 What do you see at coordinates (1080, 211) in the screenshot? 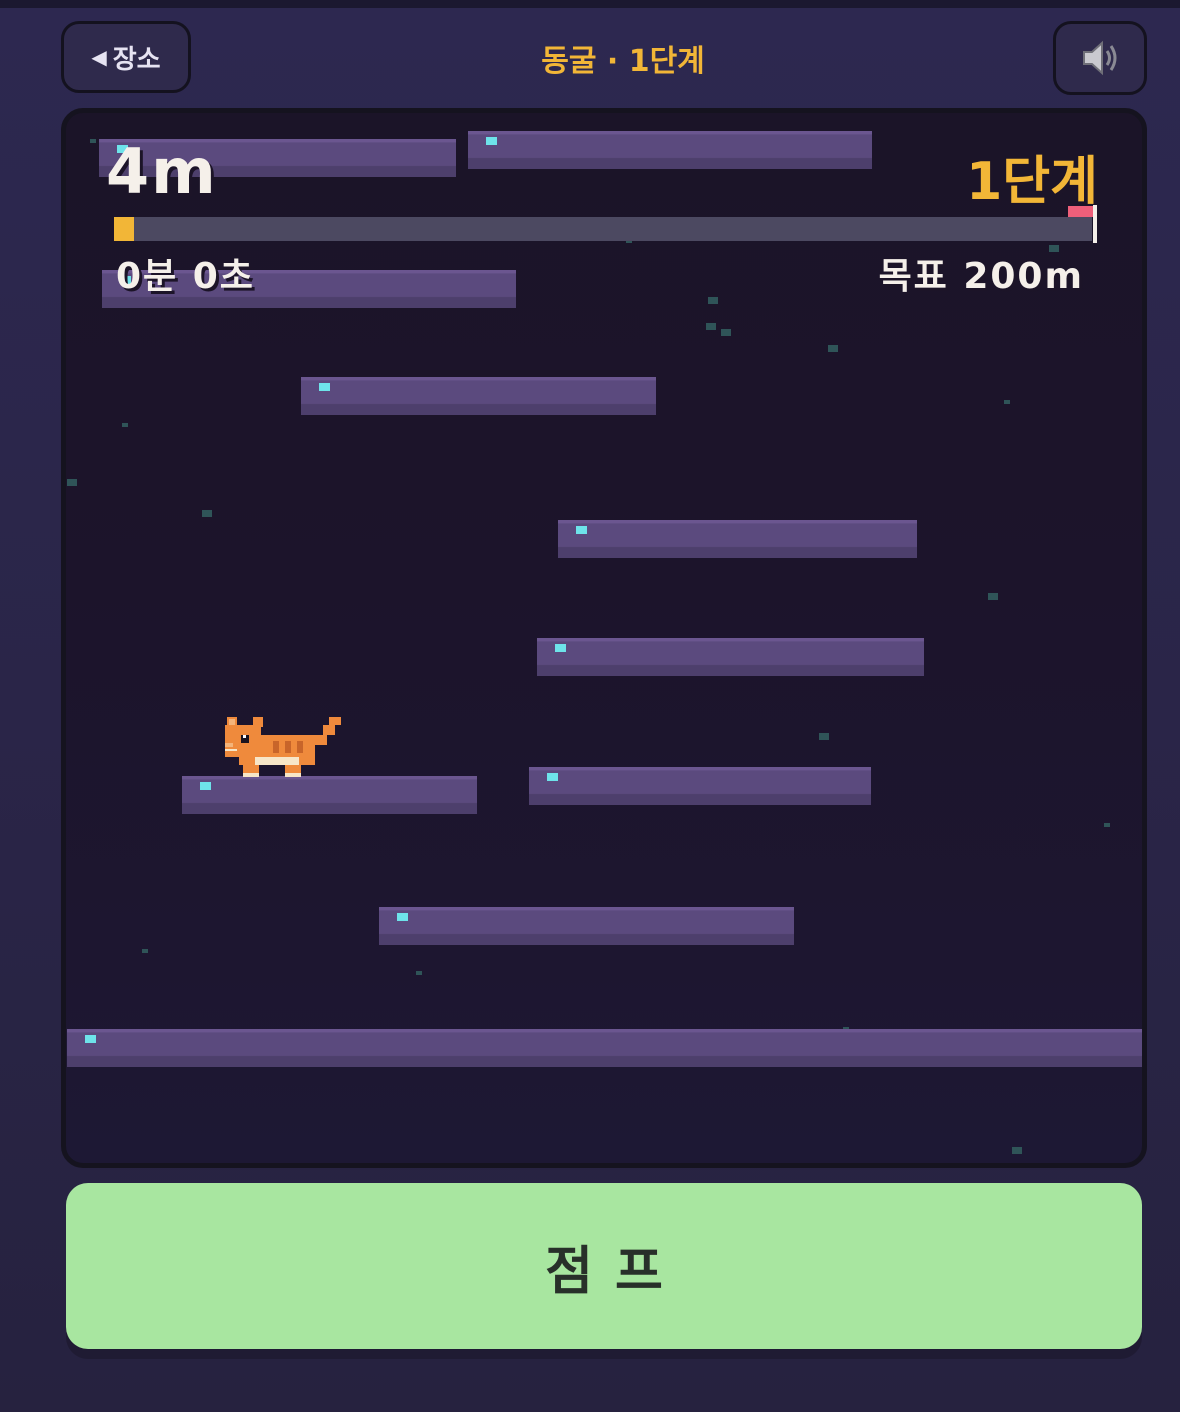
I see `goal-flag-icon` at bounding box center [1080, 211].